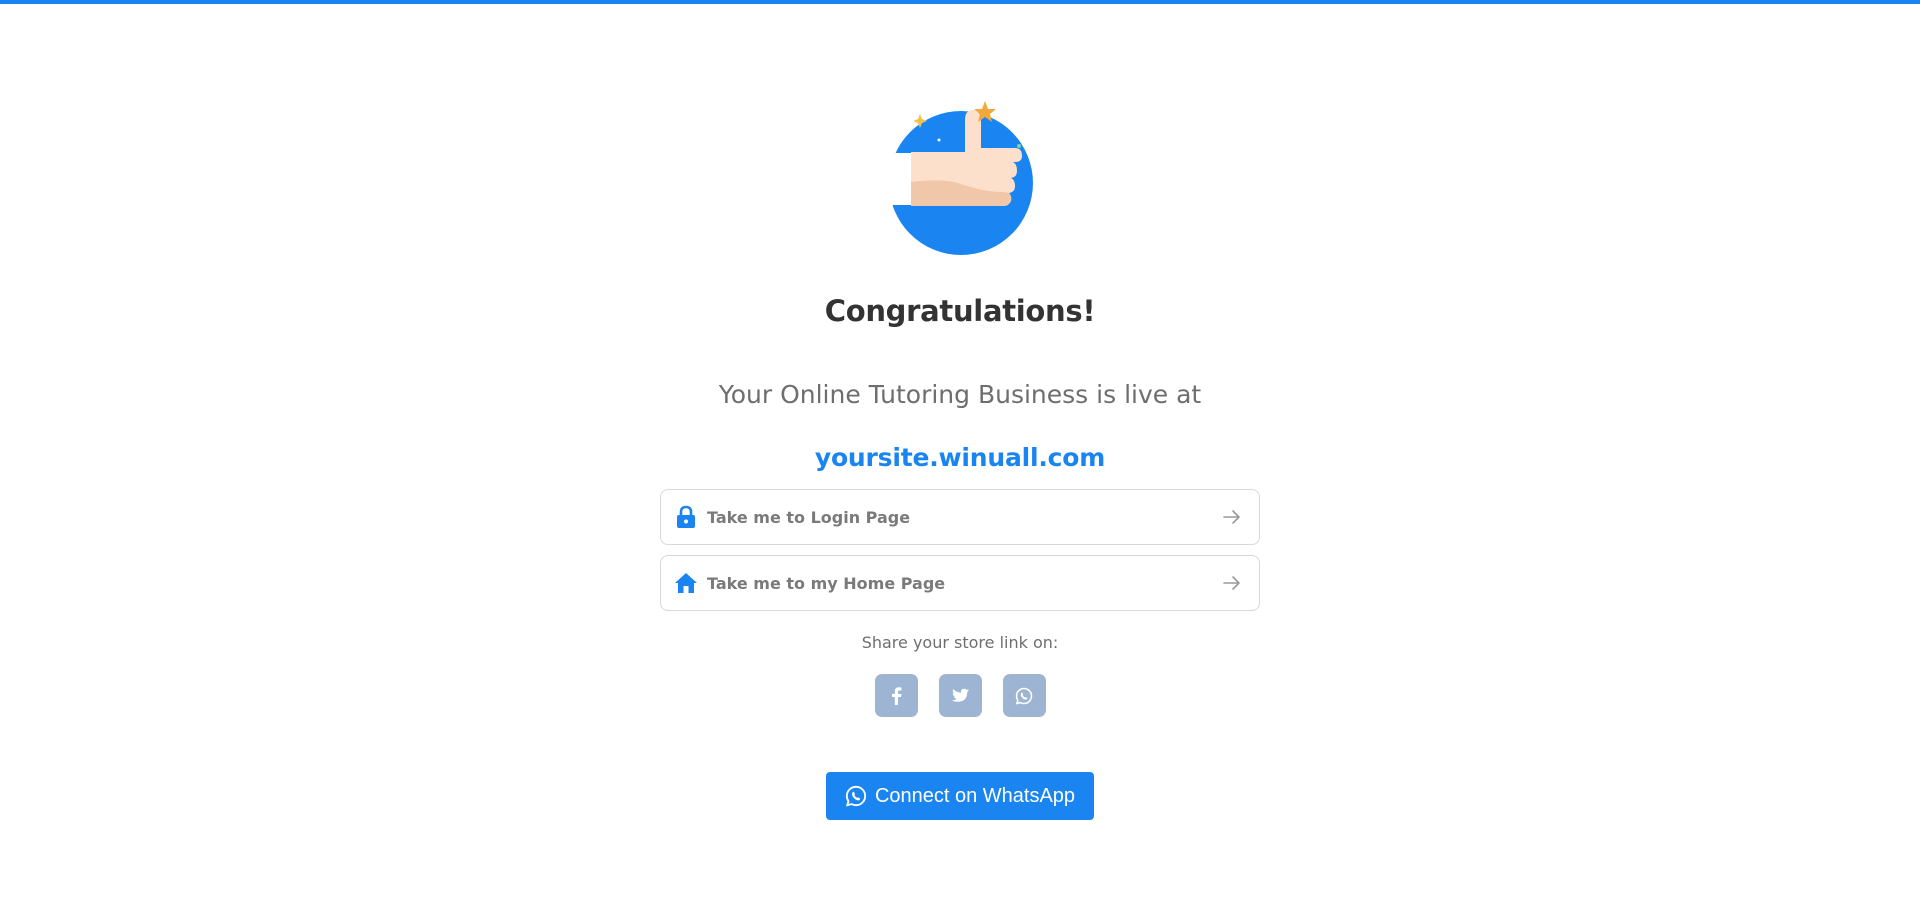  What do you see at coordinates (686, 583) in the screenshot?
I see `home-icon` at bounding box center [686, 583].